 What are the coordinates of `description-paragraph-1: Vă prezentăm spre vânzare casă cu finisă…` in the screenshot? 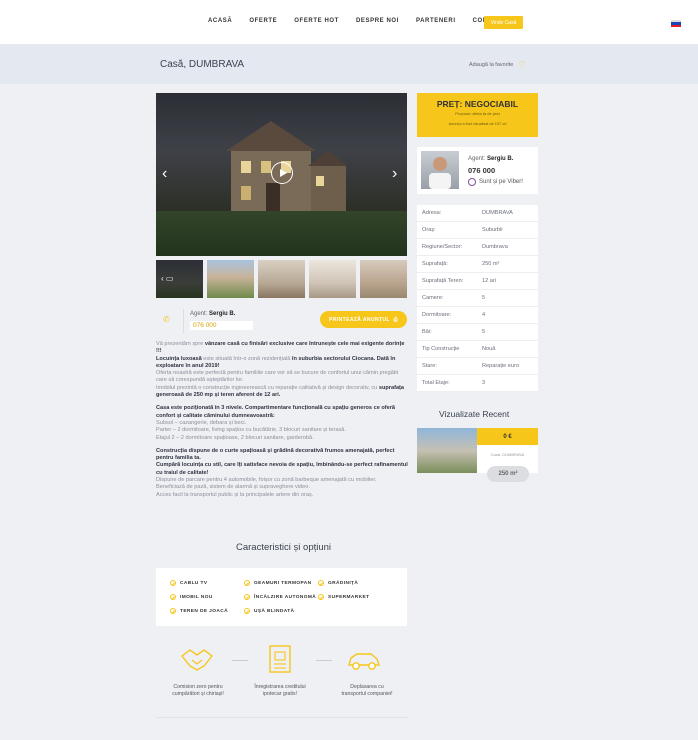 It's located at (282, 370).